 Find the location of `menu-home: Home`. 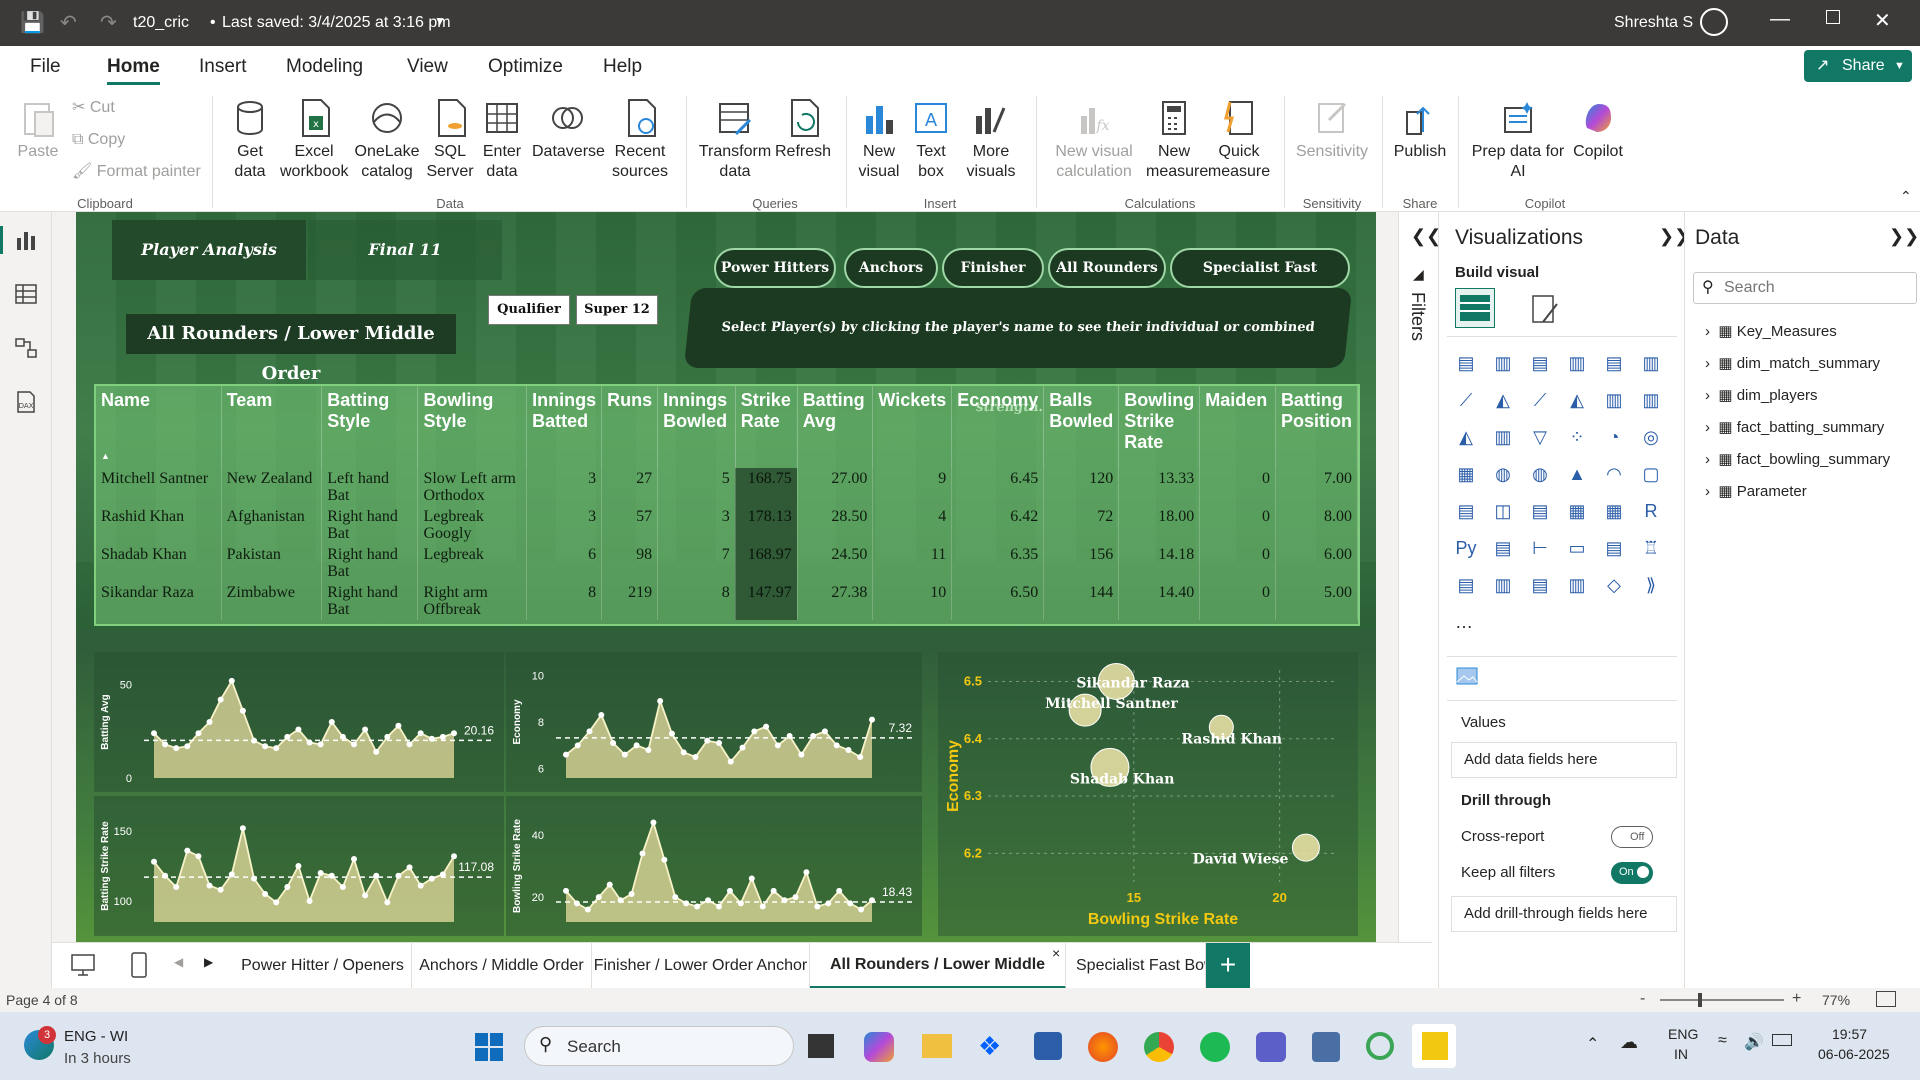

menu-home: Home is located at coordinates (133, 70).